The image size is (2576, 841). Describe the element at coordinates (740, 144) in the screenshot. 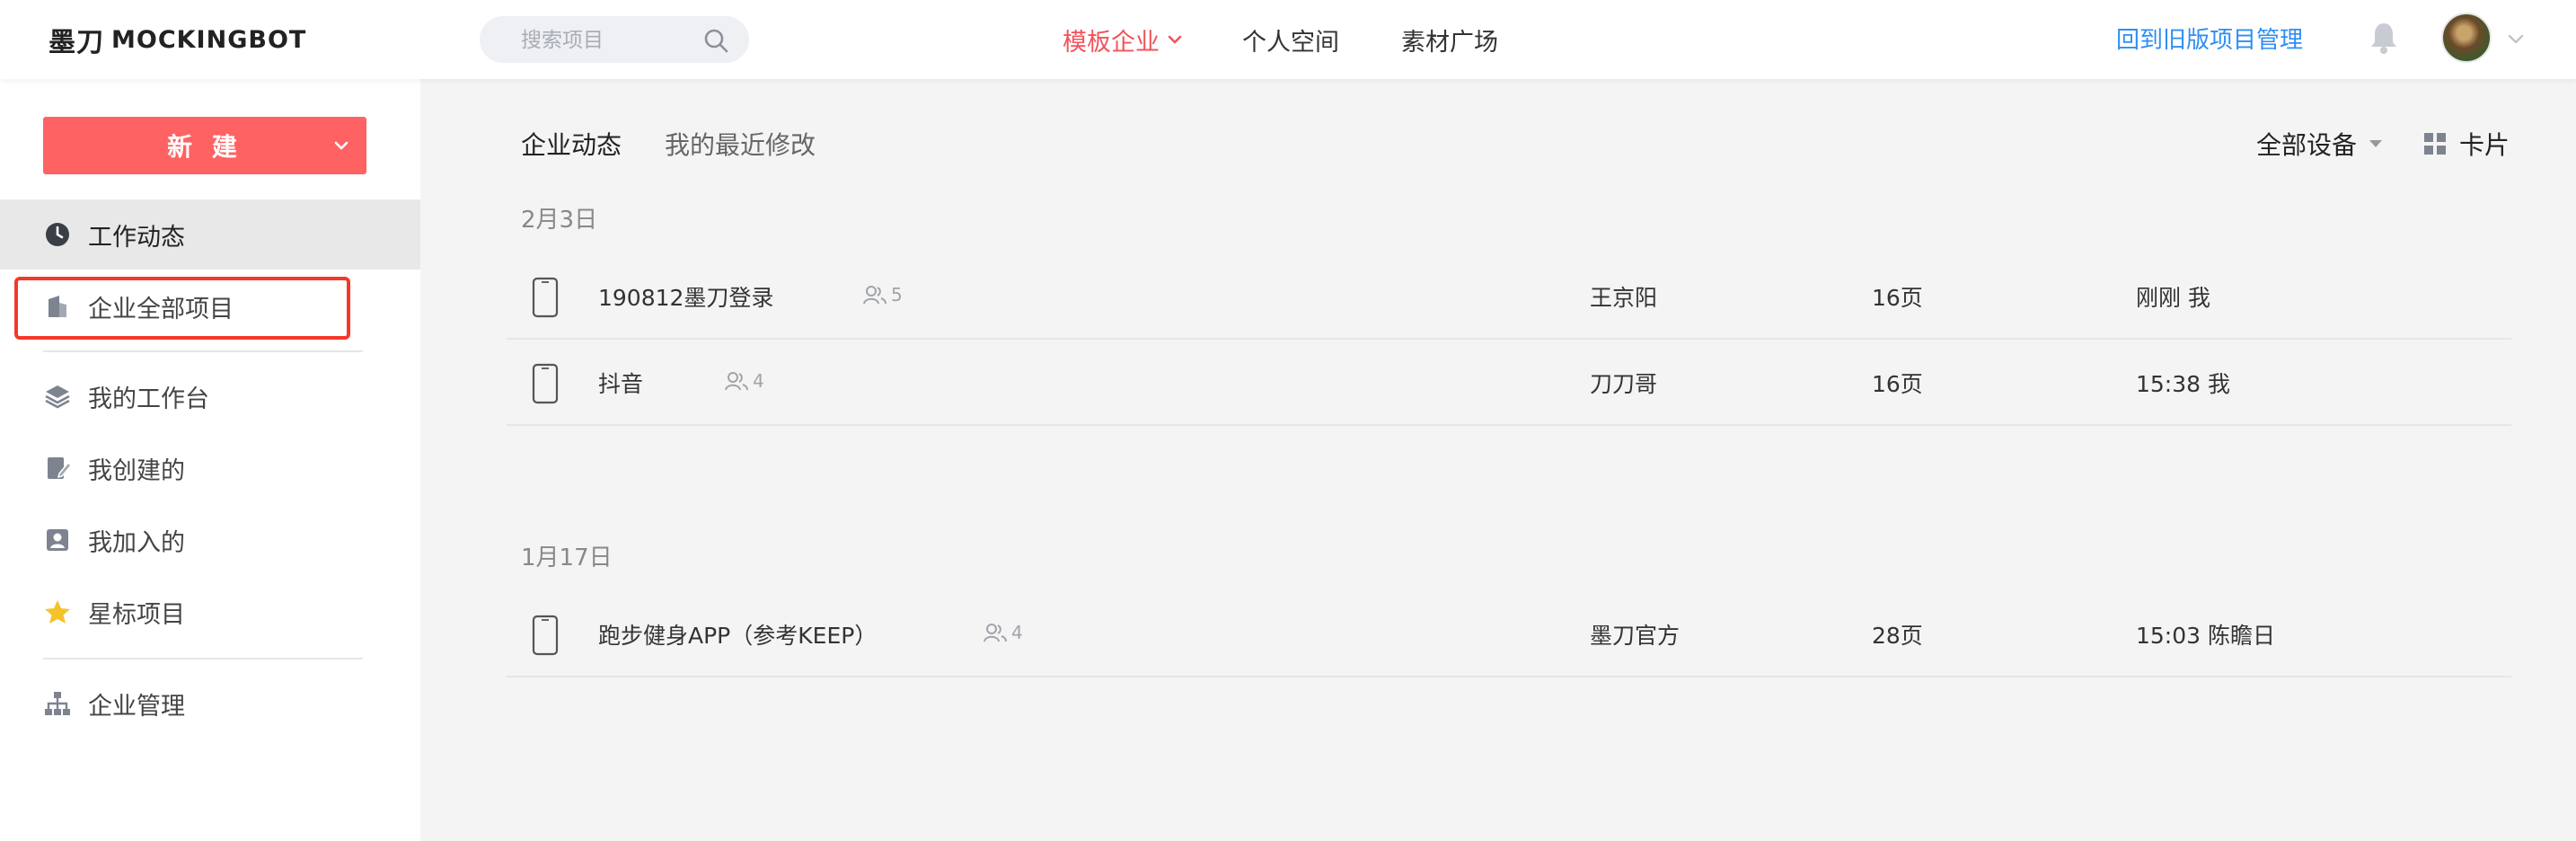

I see `tab-recent-edits: 我的最近修改` at that location.